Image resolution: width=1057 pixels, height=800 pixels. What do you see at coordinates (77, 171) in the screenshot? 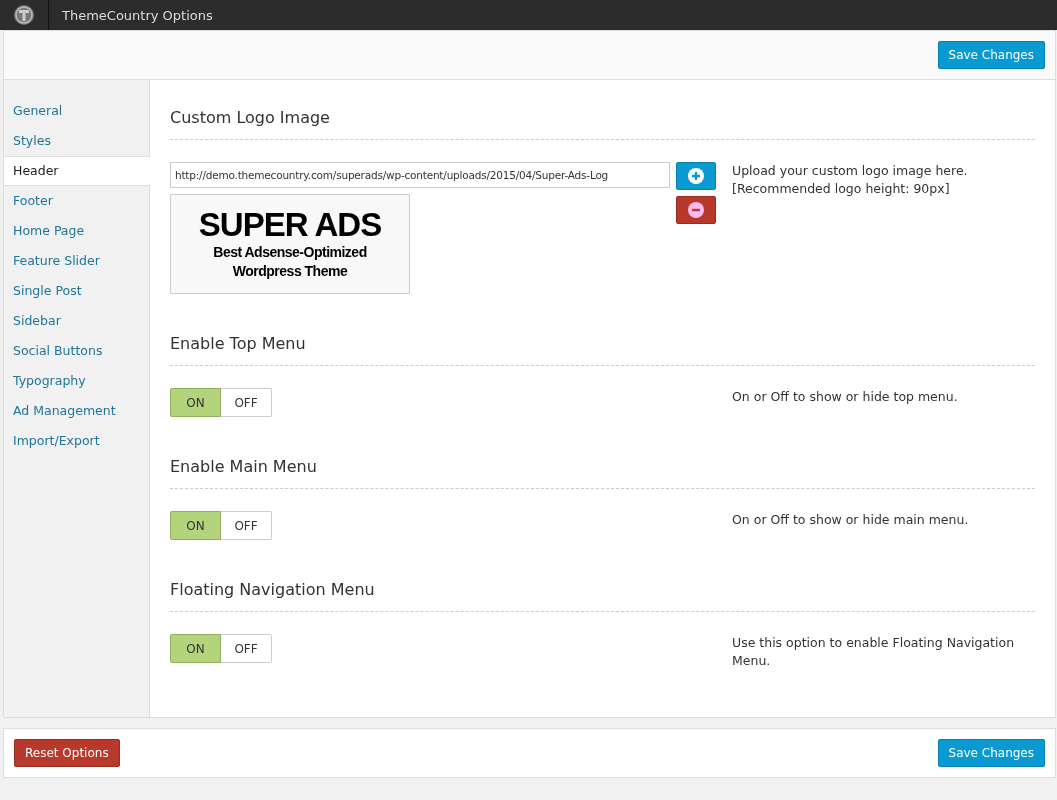
I see `sidebar-item: Header` at bounding box center [77, 171].